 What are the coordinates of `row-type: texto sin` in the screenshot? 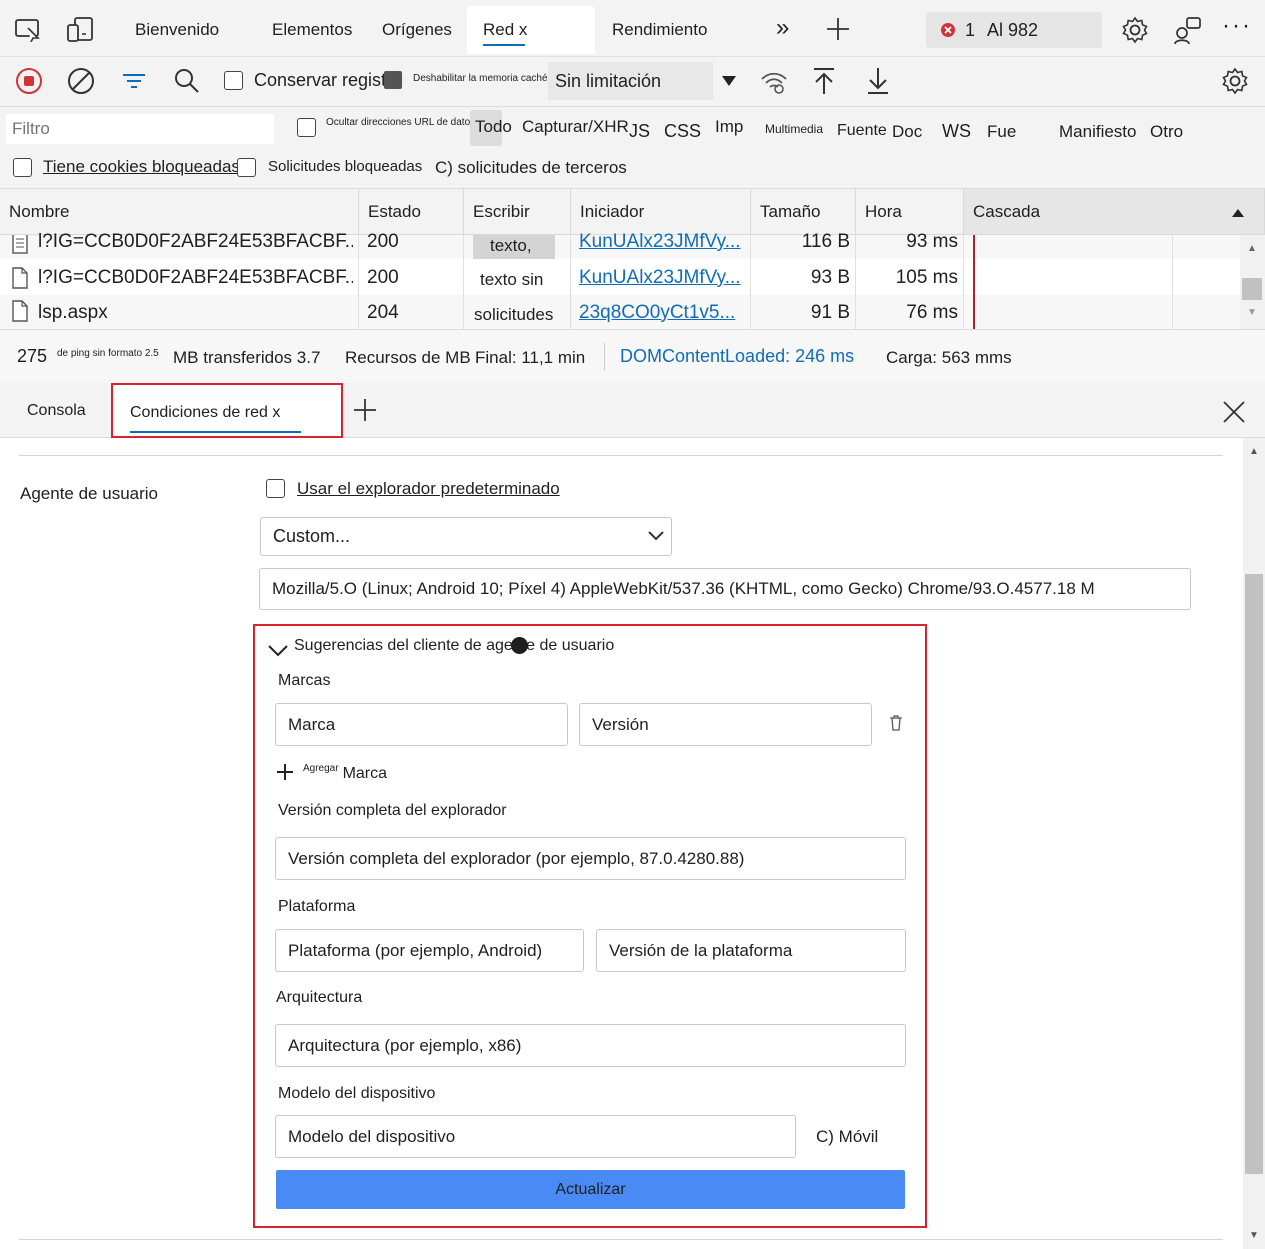 It's located at (512, 279).